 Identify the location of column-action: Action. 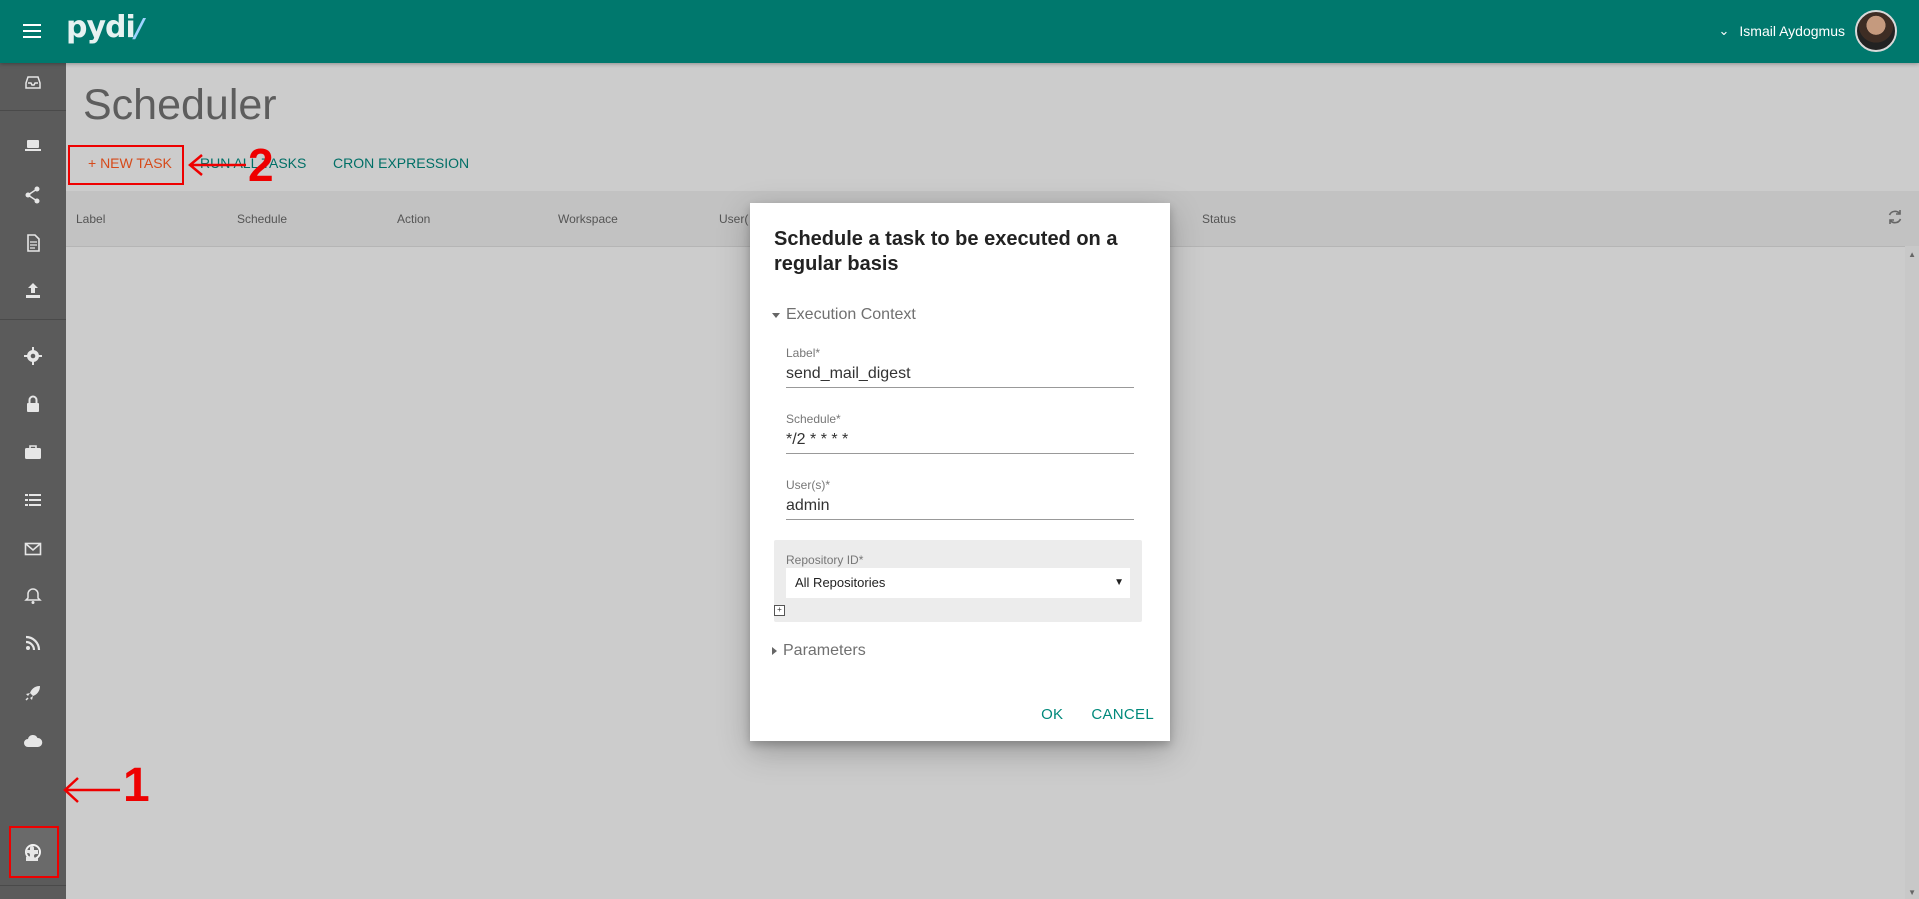
(413, 219).